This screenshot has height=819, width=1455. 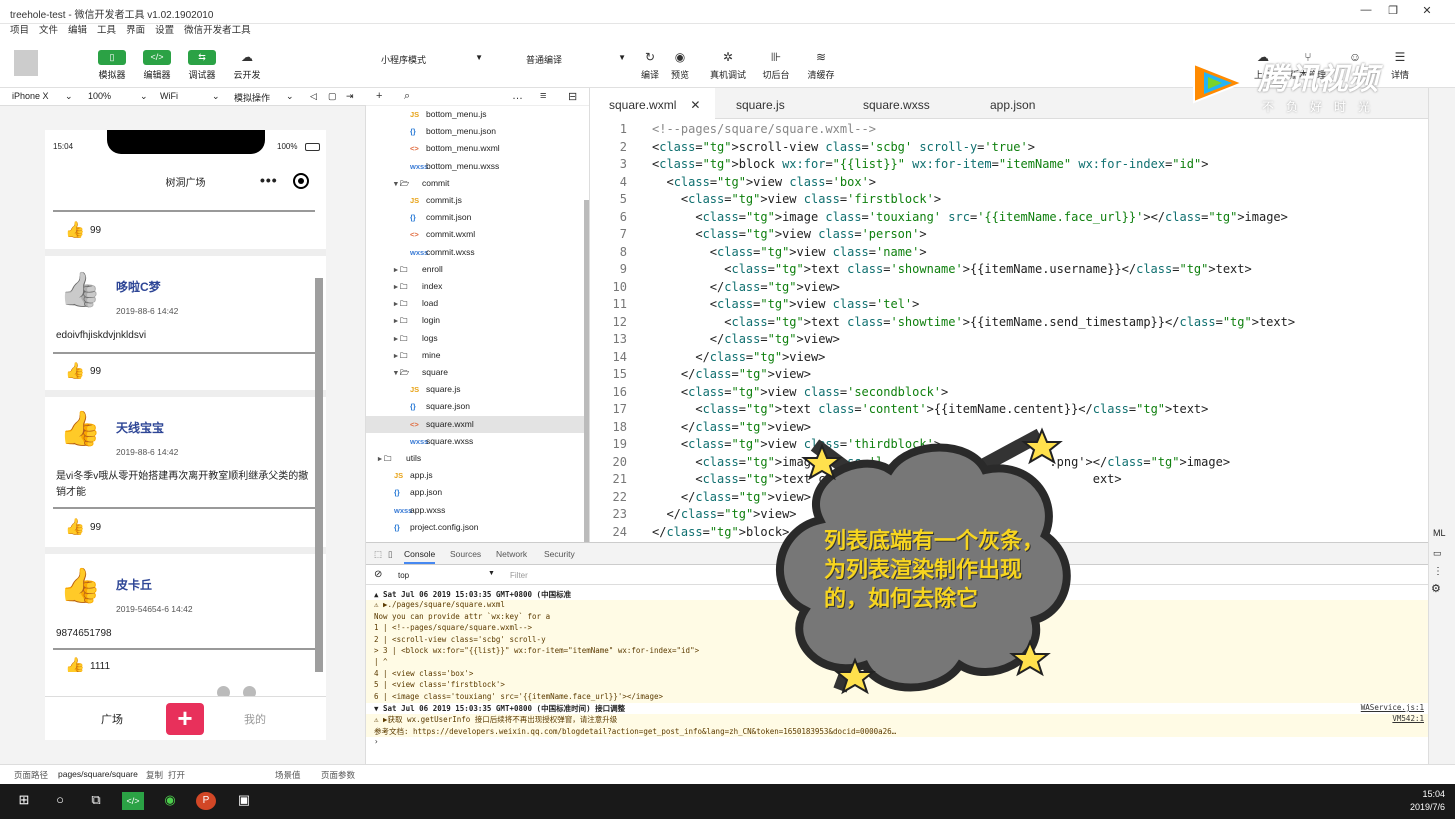 What do you see at coordinates (135, 31) in the screenshot?
I see `menu-view: 界面` at bounding box center [135, 31].